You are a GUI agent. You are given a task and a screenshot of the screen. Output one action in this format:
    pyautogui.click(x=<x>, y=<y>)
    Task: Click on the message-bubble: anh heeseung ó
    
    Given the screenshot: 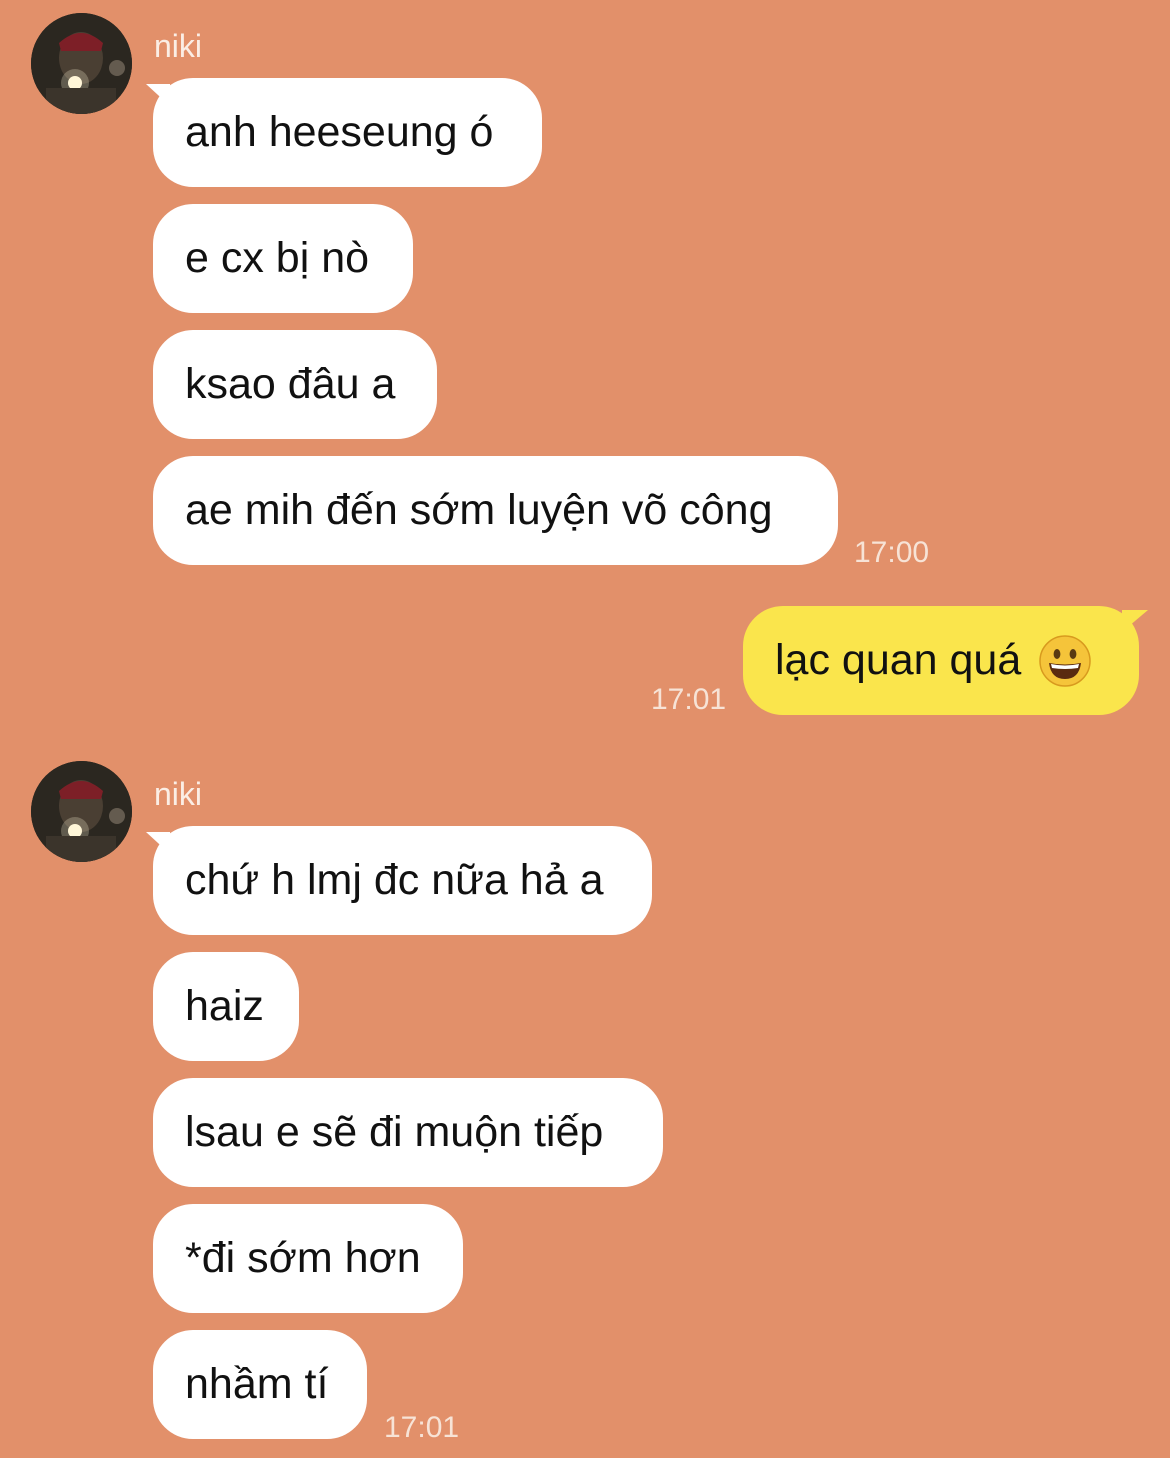 What is the action you would take?
    pyautogui.click(x=347, y=132)
    